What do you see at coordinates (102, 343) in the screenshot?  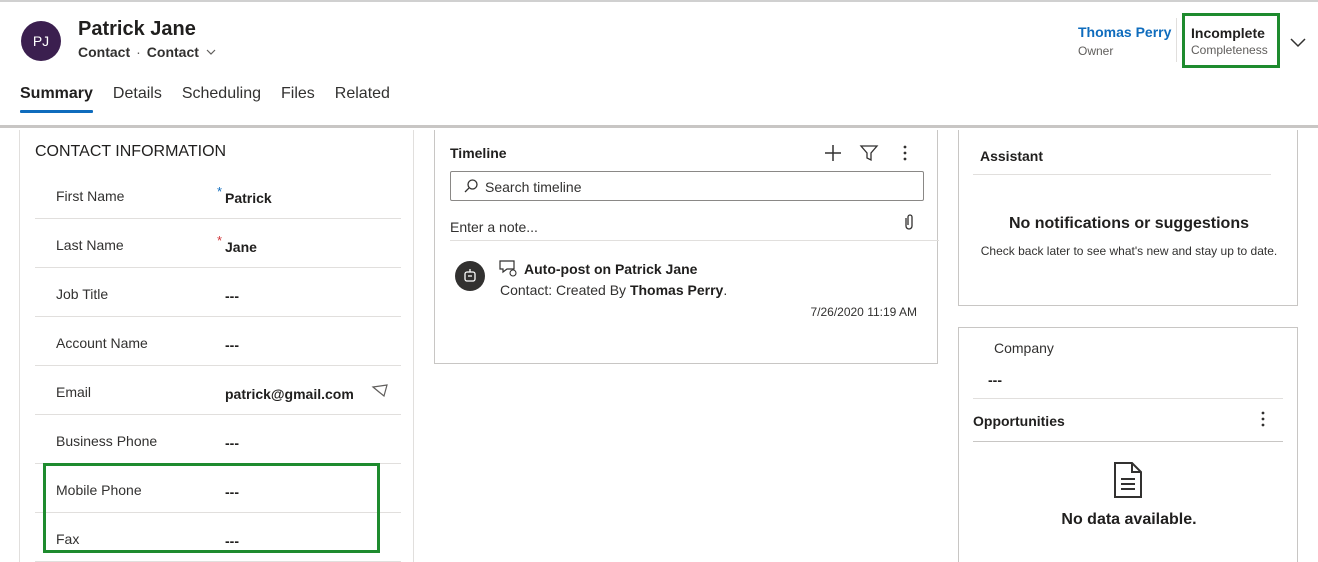 I see `field-label: Account Name` at bounding box center [102, 343].